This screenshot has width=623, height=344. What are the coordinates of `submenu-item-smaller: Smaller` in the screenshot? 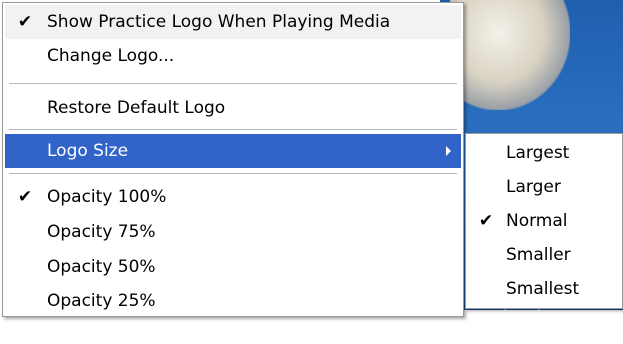 It's located at (543, 255).